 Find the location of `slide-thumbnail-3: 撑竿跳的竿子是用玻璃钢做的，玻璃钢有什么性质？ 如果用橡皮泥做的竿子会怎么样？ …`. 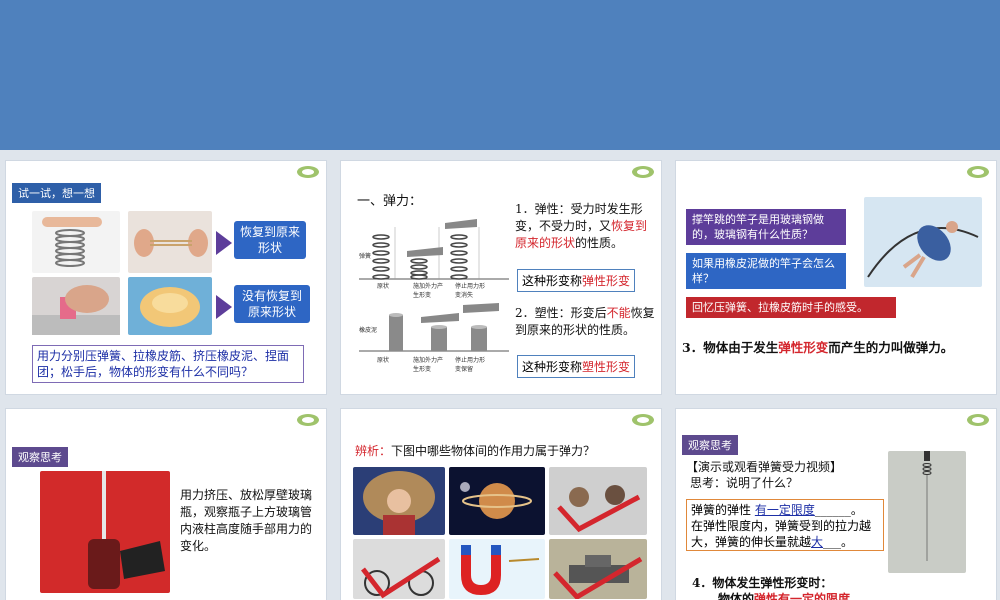

slide-thumbnail-3: 撑竿跳的竿子是用玻璃钢做的，玻璃钢有什么性质？ 如果用橡皮泥做的竿子会怎么样？ … is located at coordinates (836, 277).